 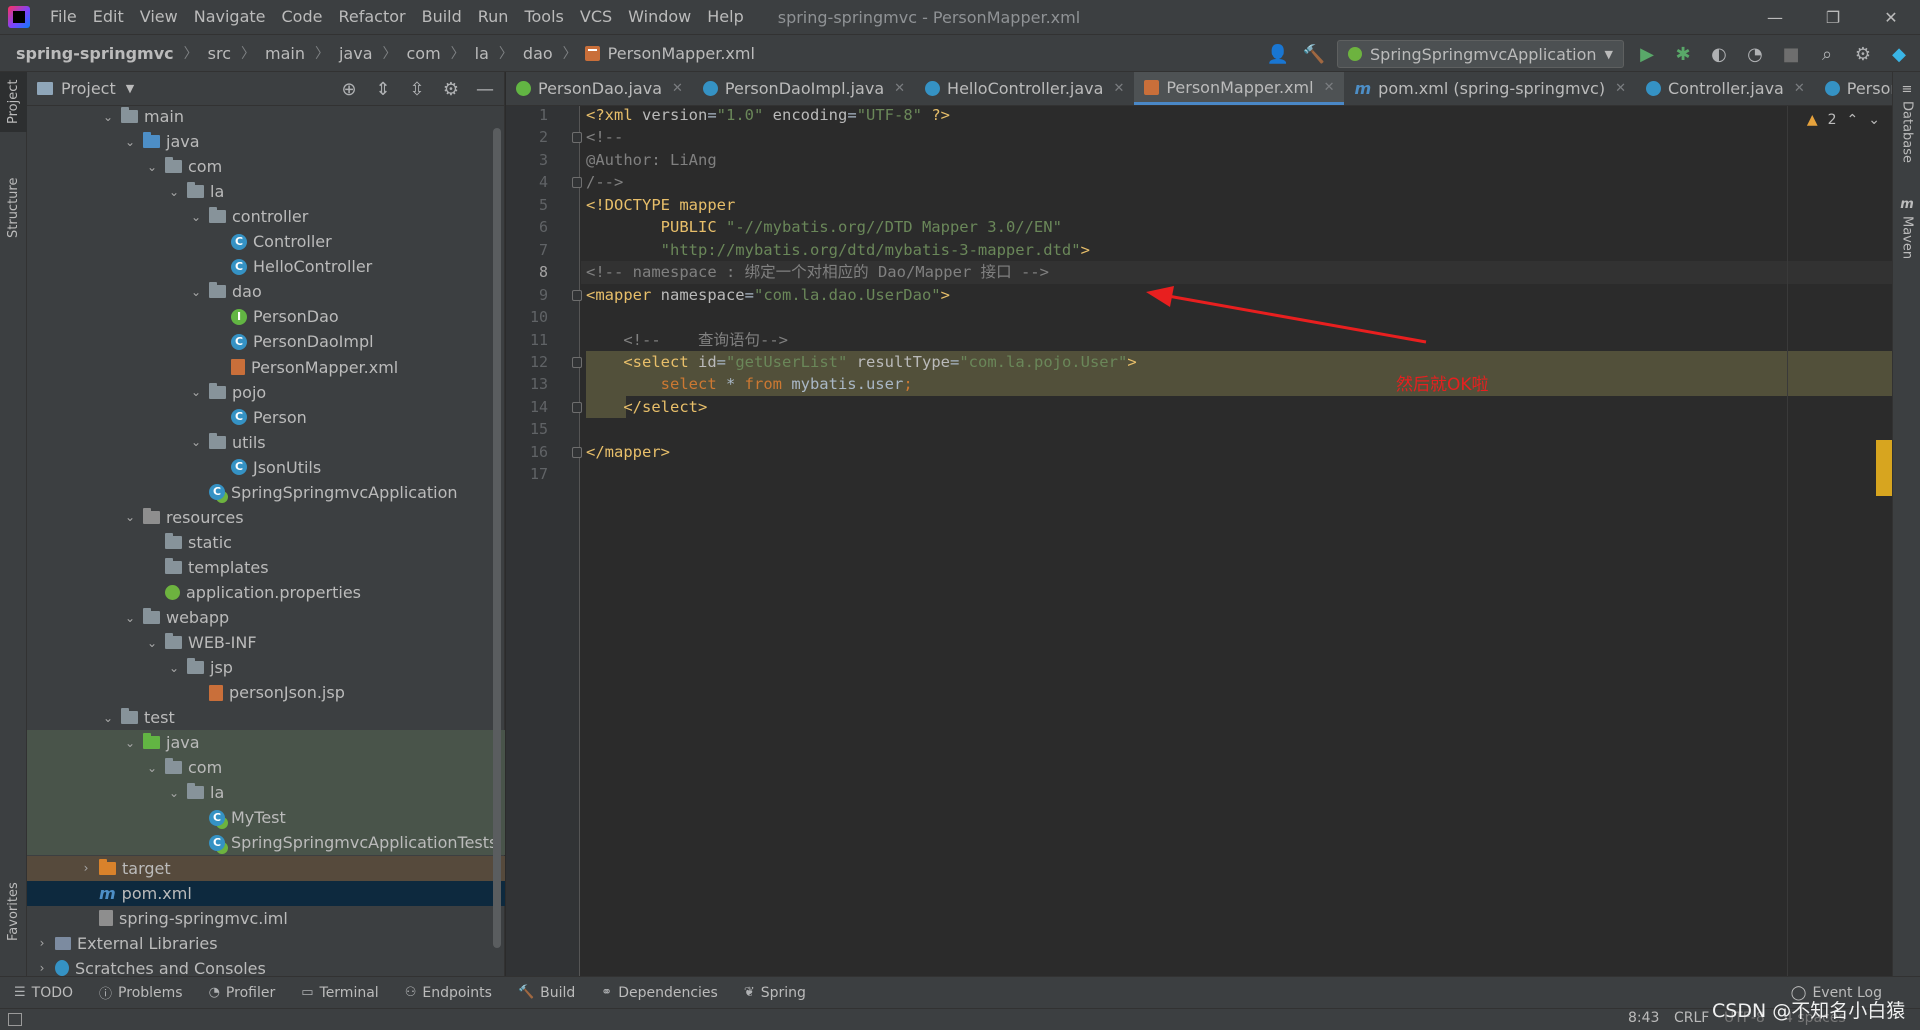 I want to click on build-hammer-icon: 🔨, so click(x=1314, y=54).